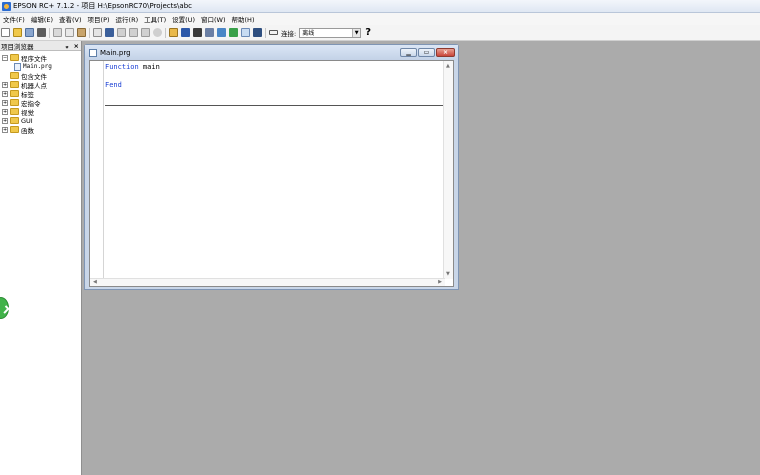 This screenshot has width=760, height=475. I want to click on panel-title: 项目浏览器, so click(17, 46).